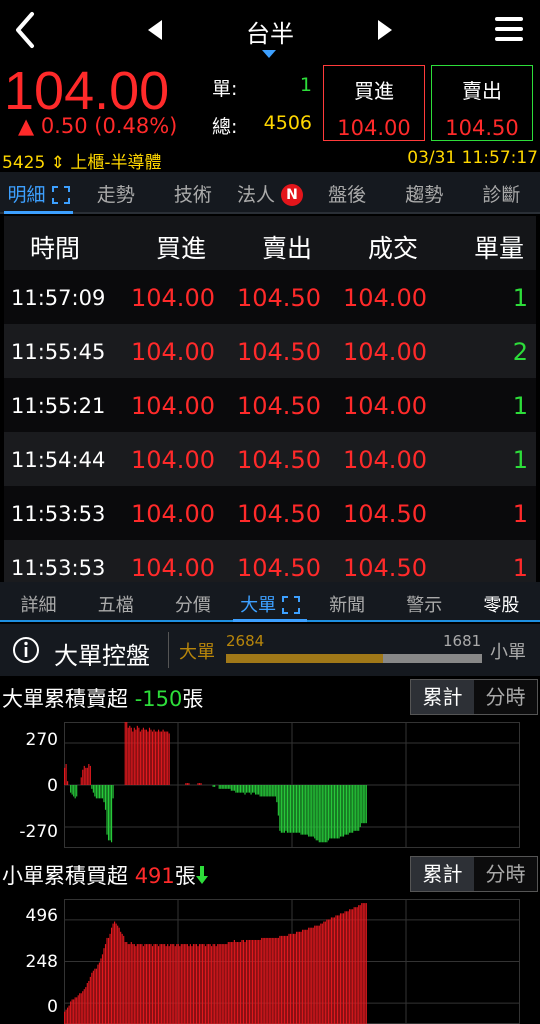 The image size is (540, 1024). I want to click on sell-button: 賣出 104.50, so click(482, 103).